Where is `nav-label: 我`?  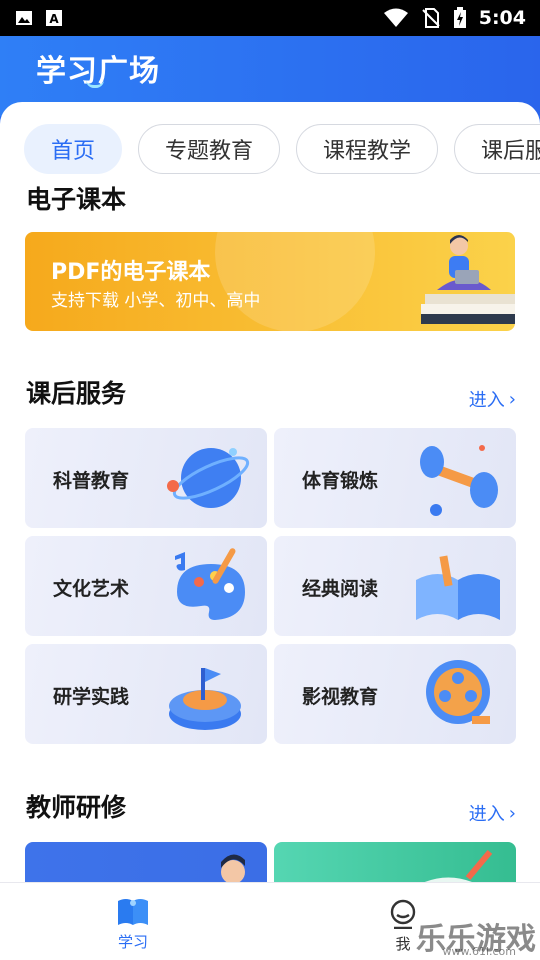
nav-label: 我 is located at coordinates (403, 944).